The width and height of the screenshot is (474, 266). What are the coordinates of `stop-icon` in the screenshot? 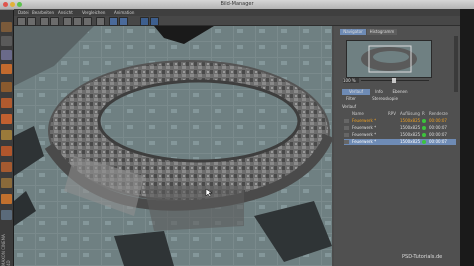 It's located at (31, 21).